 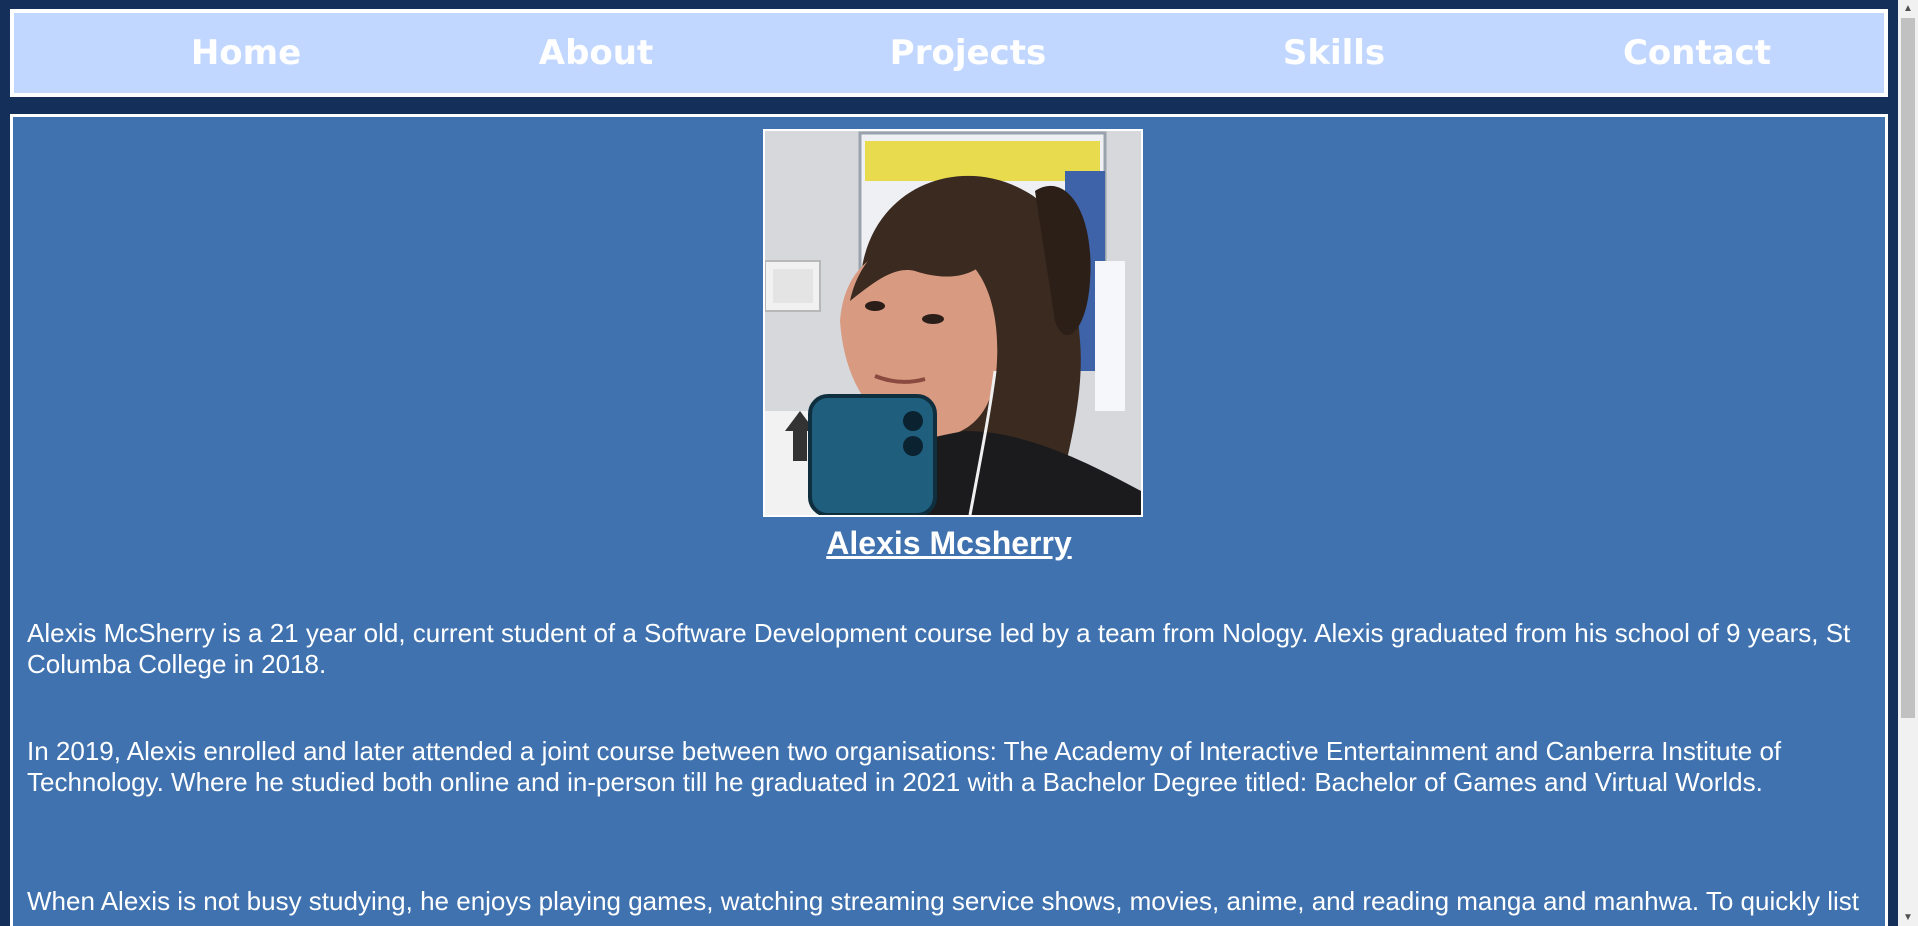 What do you see at coordinates (1334, 53) in the screenshot?
I see `nav-link-skills: Skills` at bounding box center [1334, 53].